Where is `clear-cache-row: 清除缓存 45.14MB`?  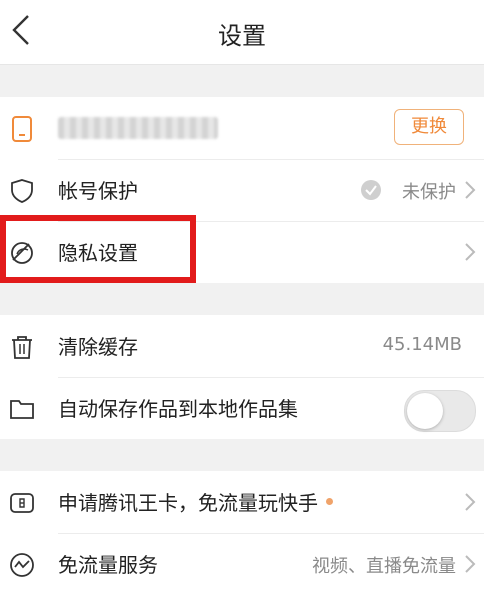 clear-cache-row: 清除缓存 45.14MB is located at coordinates (242, 346).